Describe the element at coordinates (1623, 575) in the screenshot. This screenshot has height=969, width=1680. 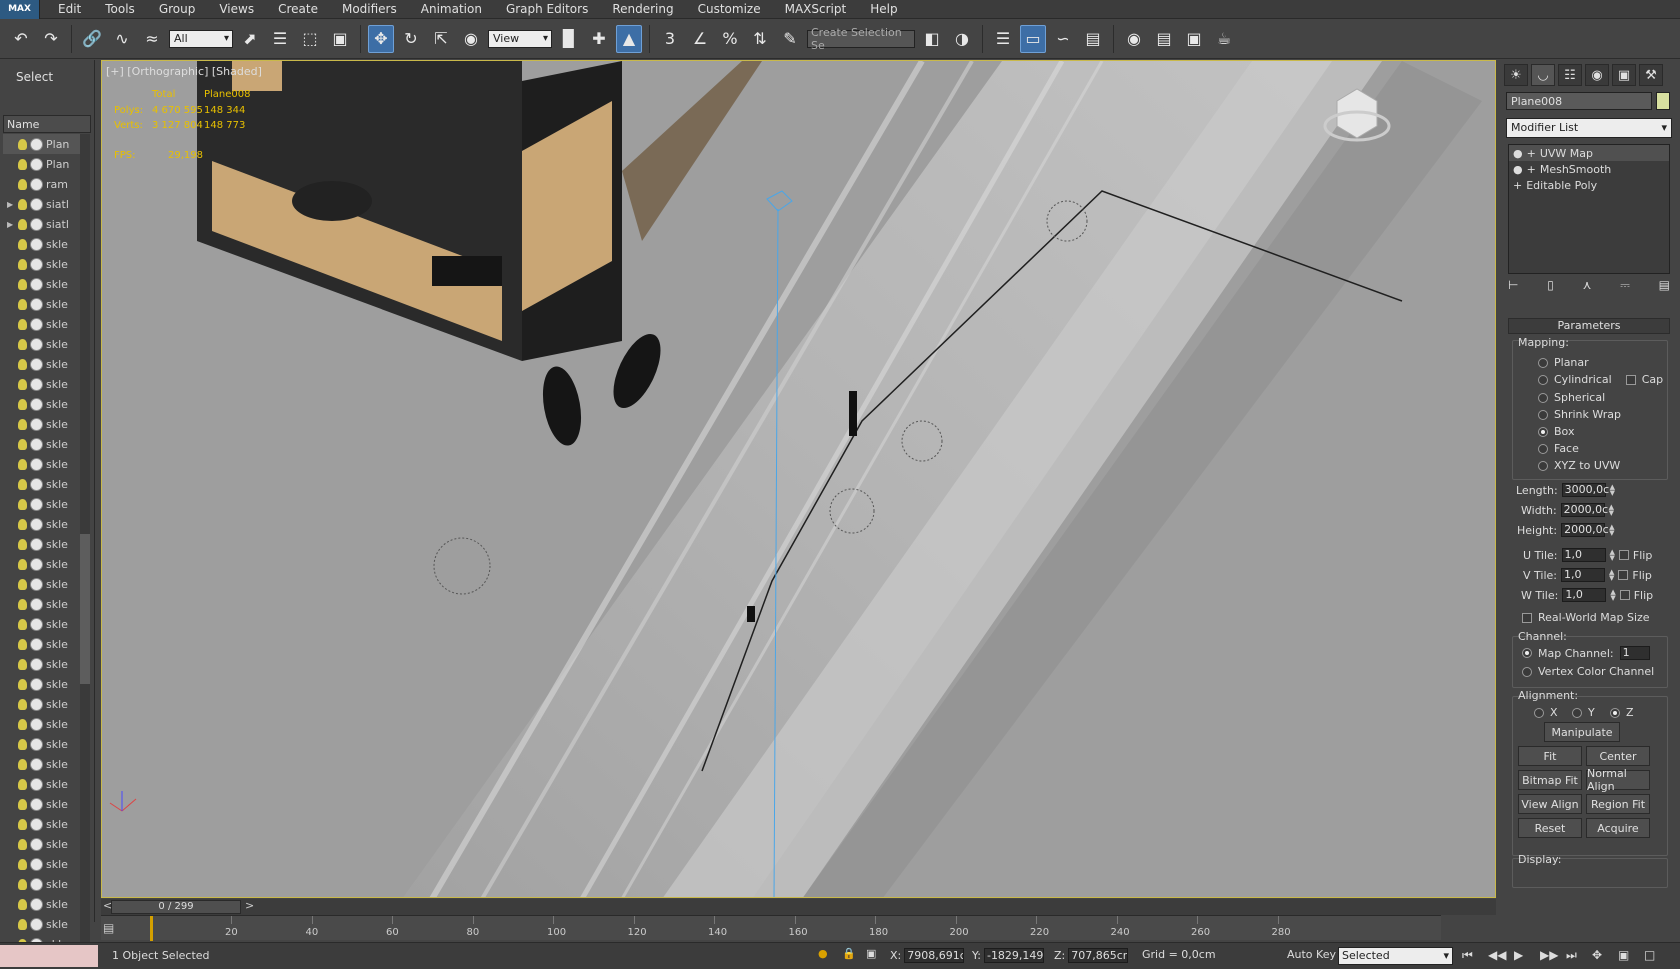
I see `v-flip-checkbox` at that location.